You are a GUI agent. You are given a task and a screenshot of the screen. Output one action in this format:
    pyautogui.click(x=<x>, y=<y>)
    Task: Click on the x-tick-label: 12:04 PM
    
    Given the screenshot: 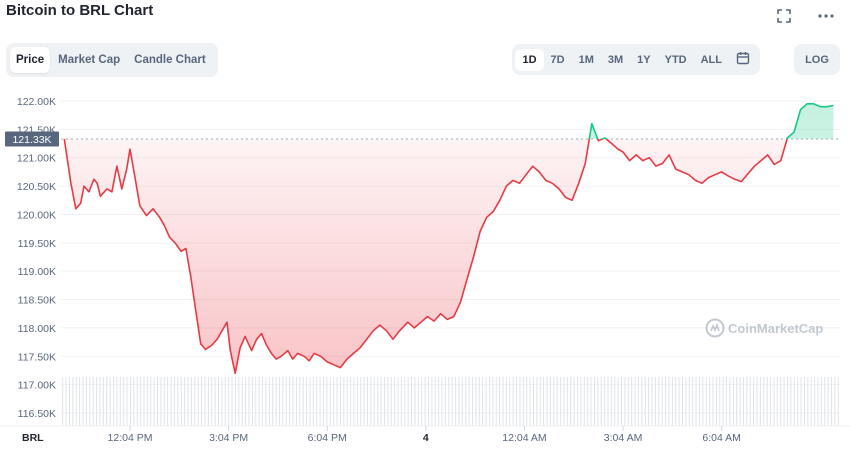 What is the action you would take?
    pyautogui.click(x=130, y=438)
    